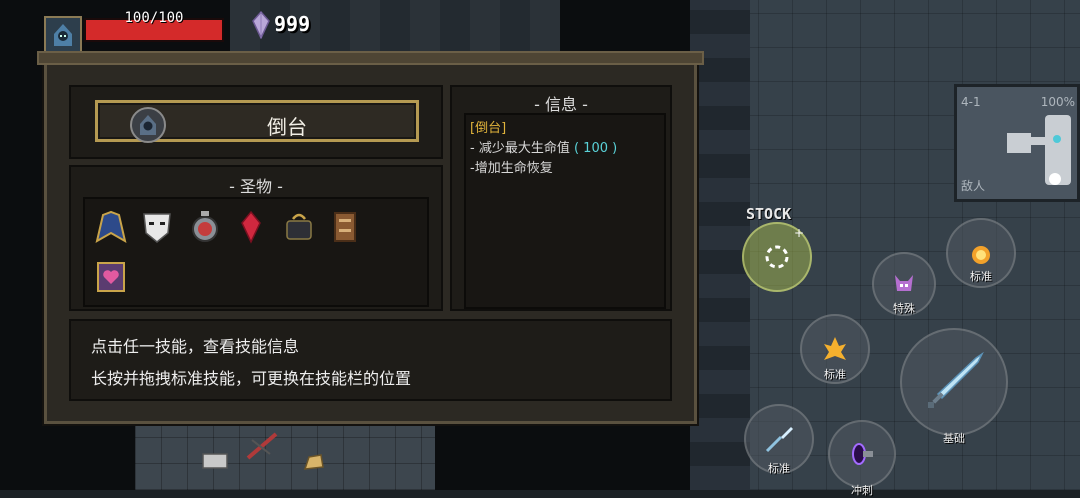  I want to click on dash-skill-button: 冲刺, so click(862, 458).